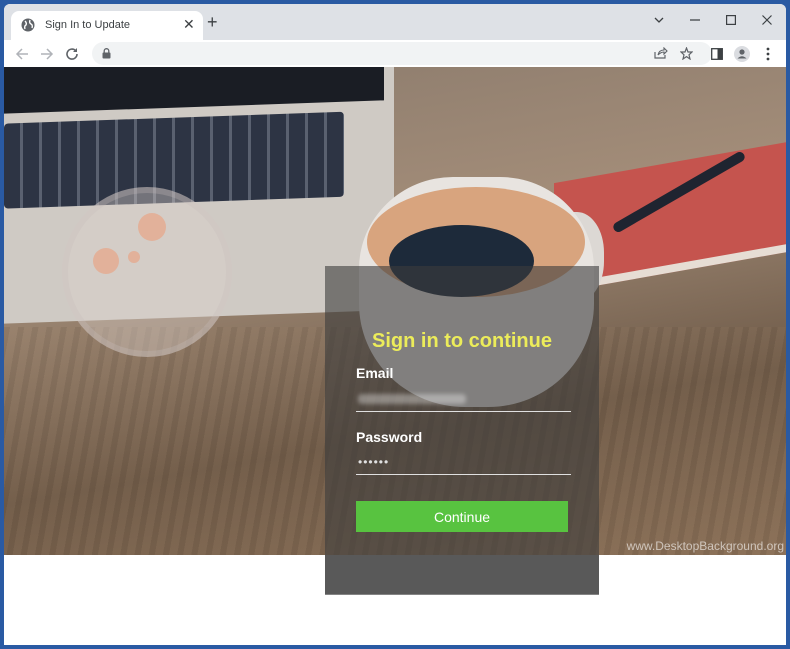 The width and height of the screenshot is (790, 649). Describe the element at coordinates (705, 546) in the screenshot. I see `background-credit: www.DesktopBackground.org` at that location.